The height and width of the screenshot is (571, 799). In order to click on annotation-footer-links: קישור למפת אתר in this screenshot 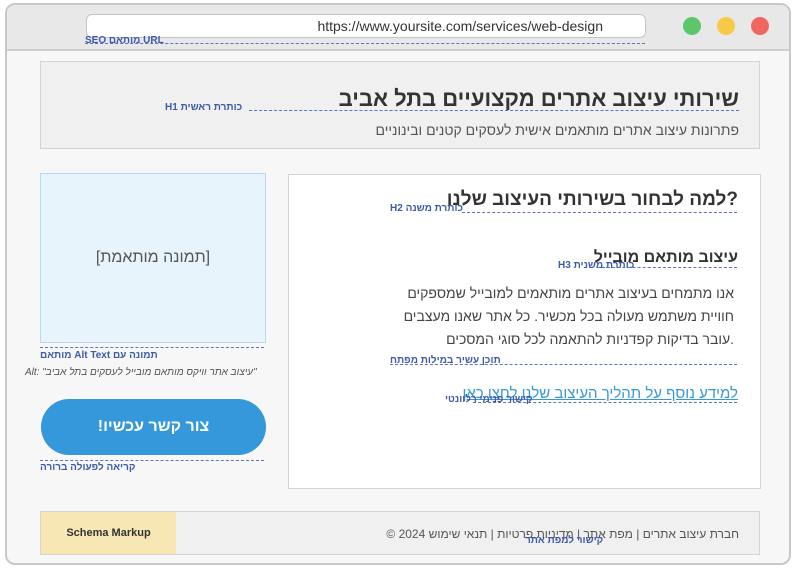, I will do `click(564, 540)`.